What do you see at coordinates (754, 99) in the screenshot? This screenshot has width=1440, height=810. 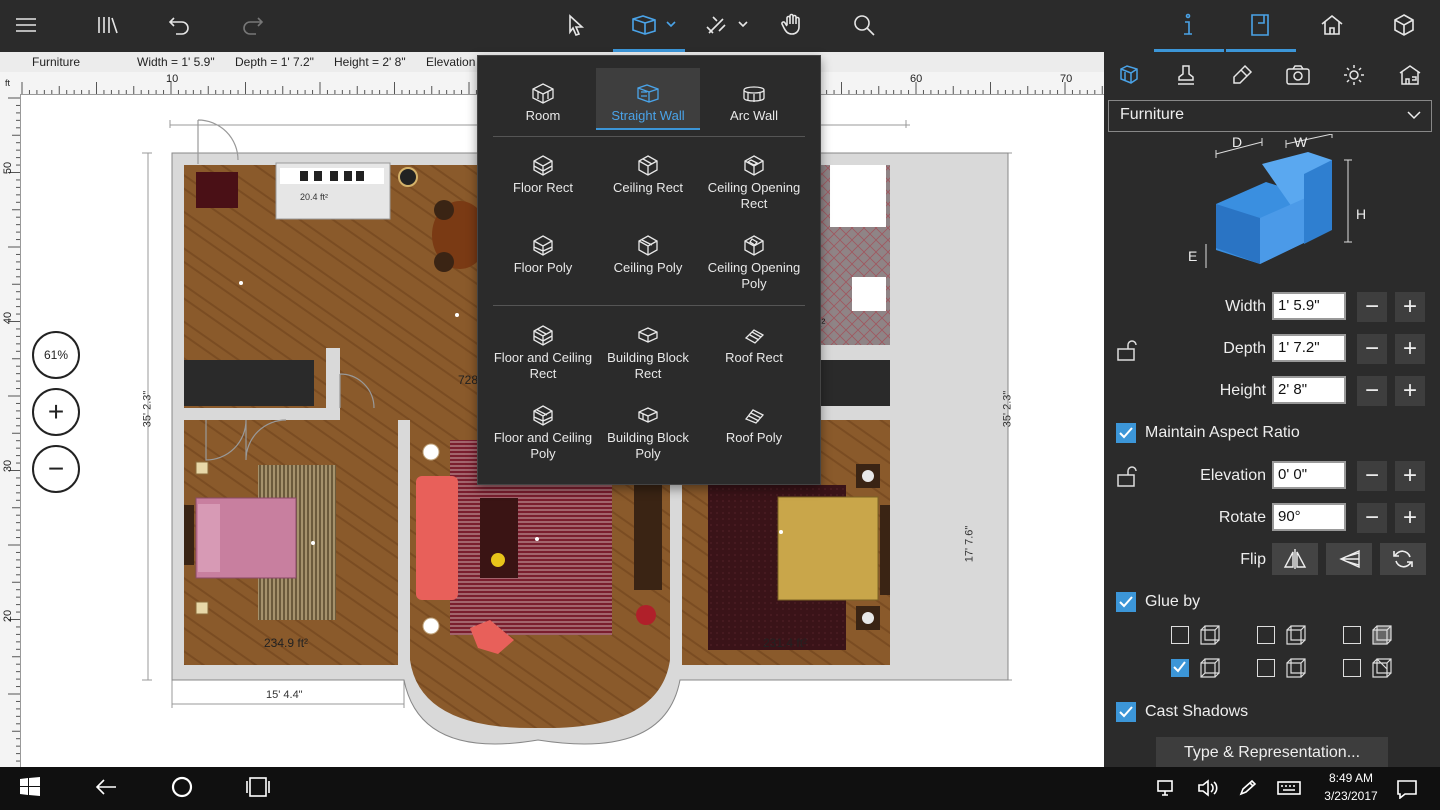 I see `dd-arc-wall: Arc Wall` at bounding box center [754, 99].